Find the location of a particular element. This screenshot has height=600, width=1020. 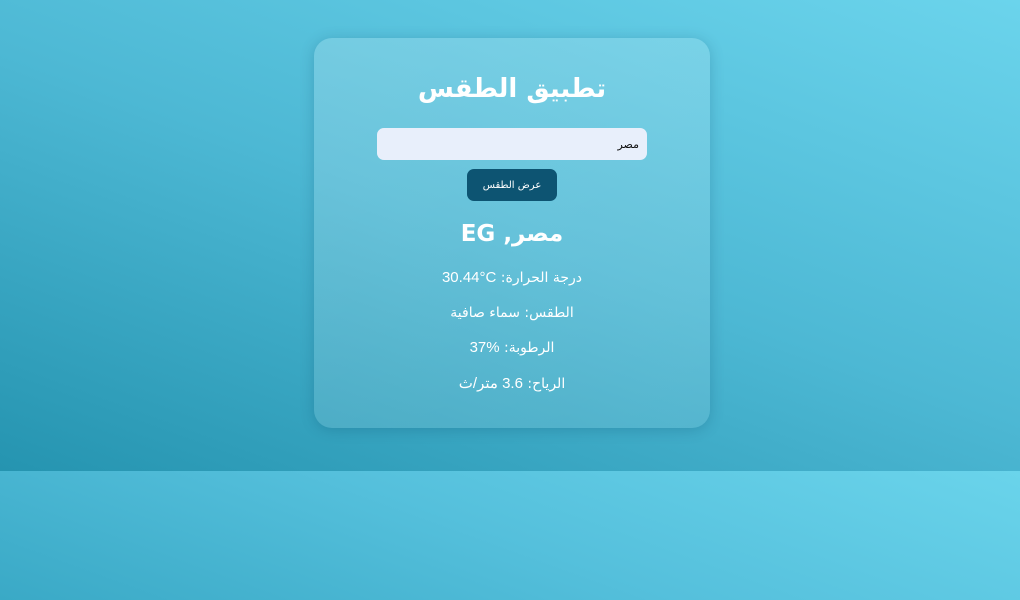

weather-value: سماء صافية is located at coordinates (485, 313).